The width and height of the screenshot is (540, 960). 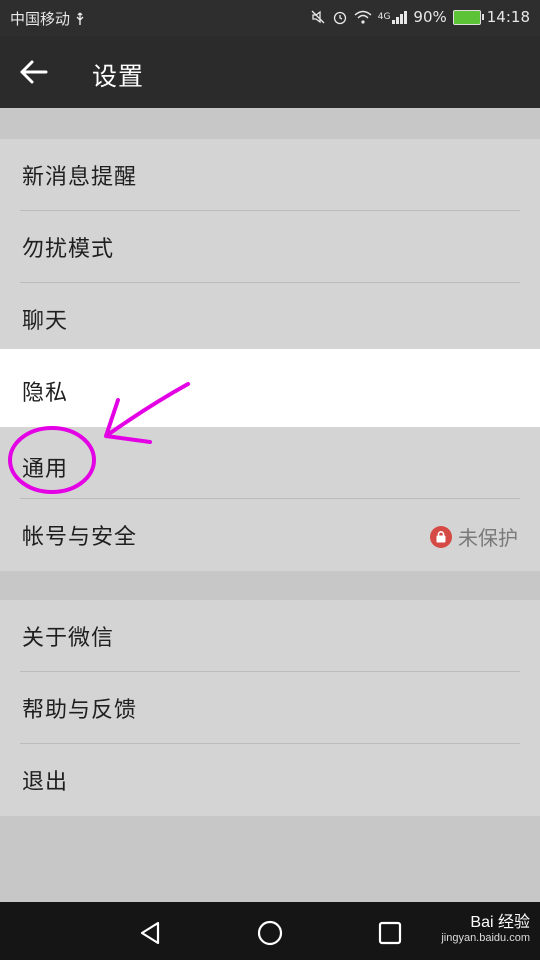 What do you see at coordinates (430, 17) in the screenshot?
I see `battery-percent: 90%` at bounding box center [430, 17].